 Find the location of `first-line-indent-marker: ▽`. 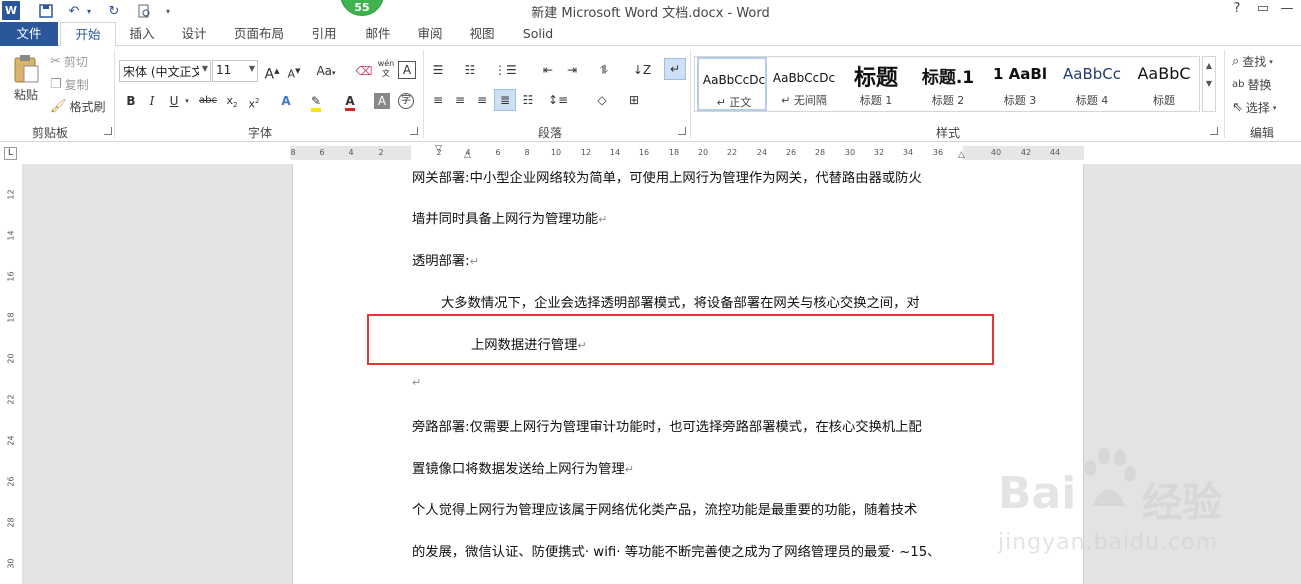

first-line-indent-marker: ▽ is located at coordinates (438, 149).